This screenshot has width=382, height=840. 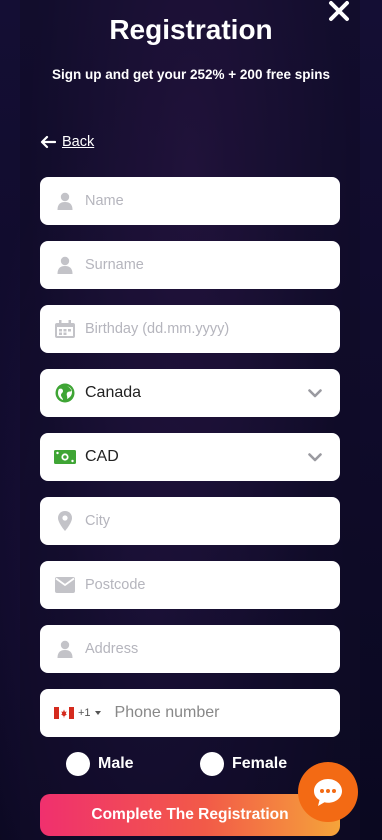 I want to click on name-placeholder: Name, so click(x=104, y=201).